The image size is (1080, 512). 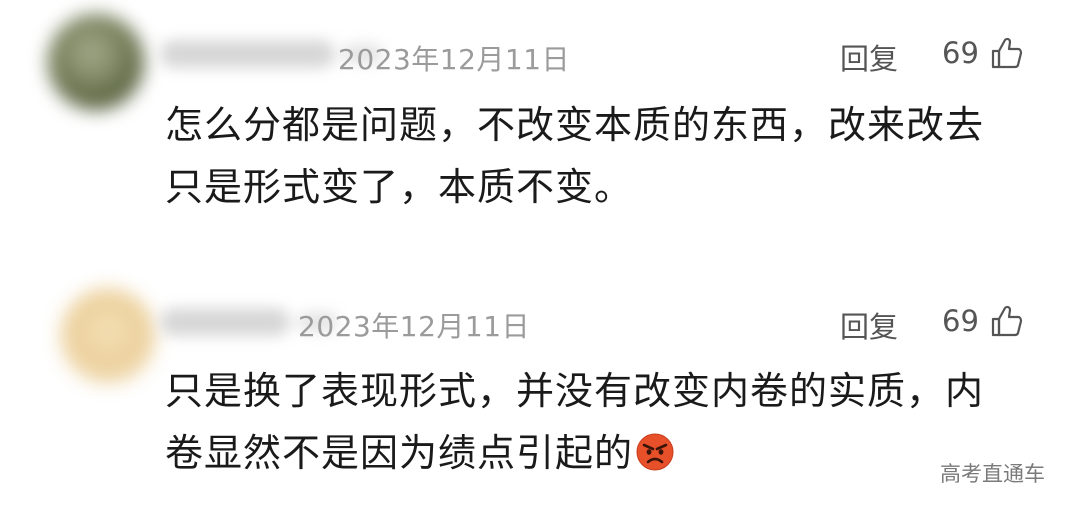 I want to click on comment-body-line: 只是换了表现形式，并没有改变内卷的实质，内, so click(x=575, y=391).